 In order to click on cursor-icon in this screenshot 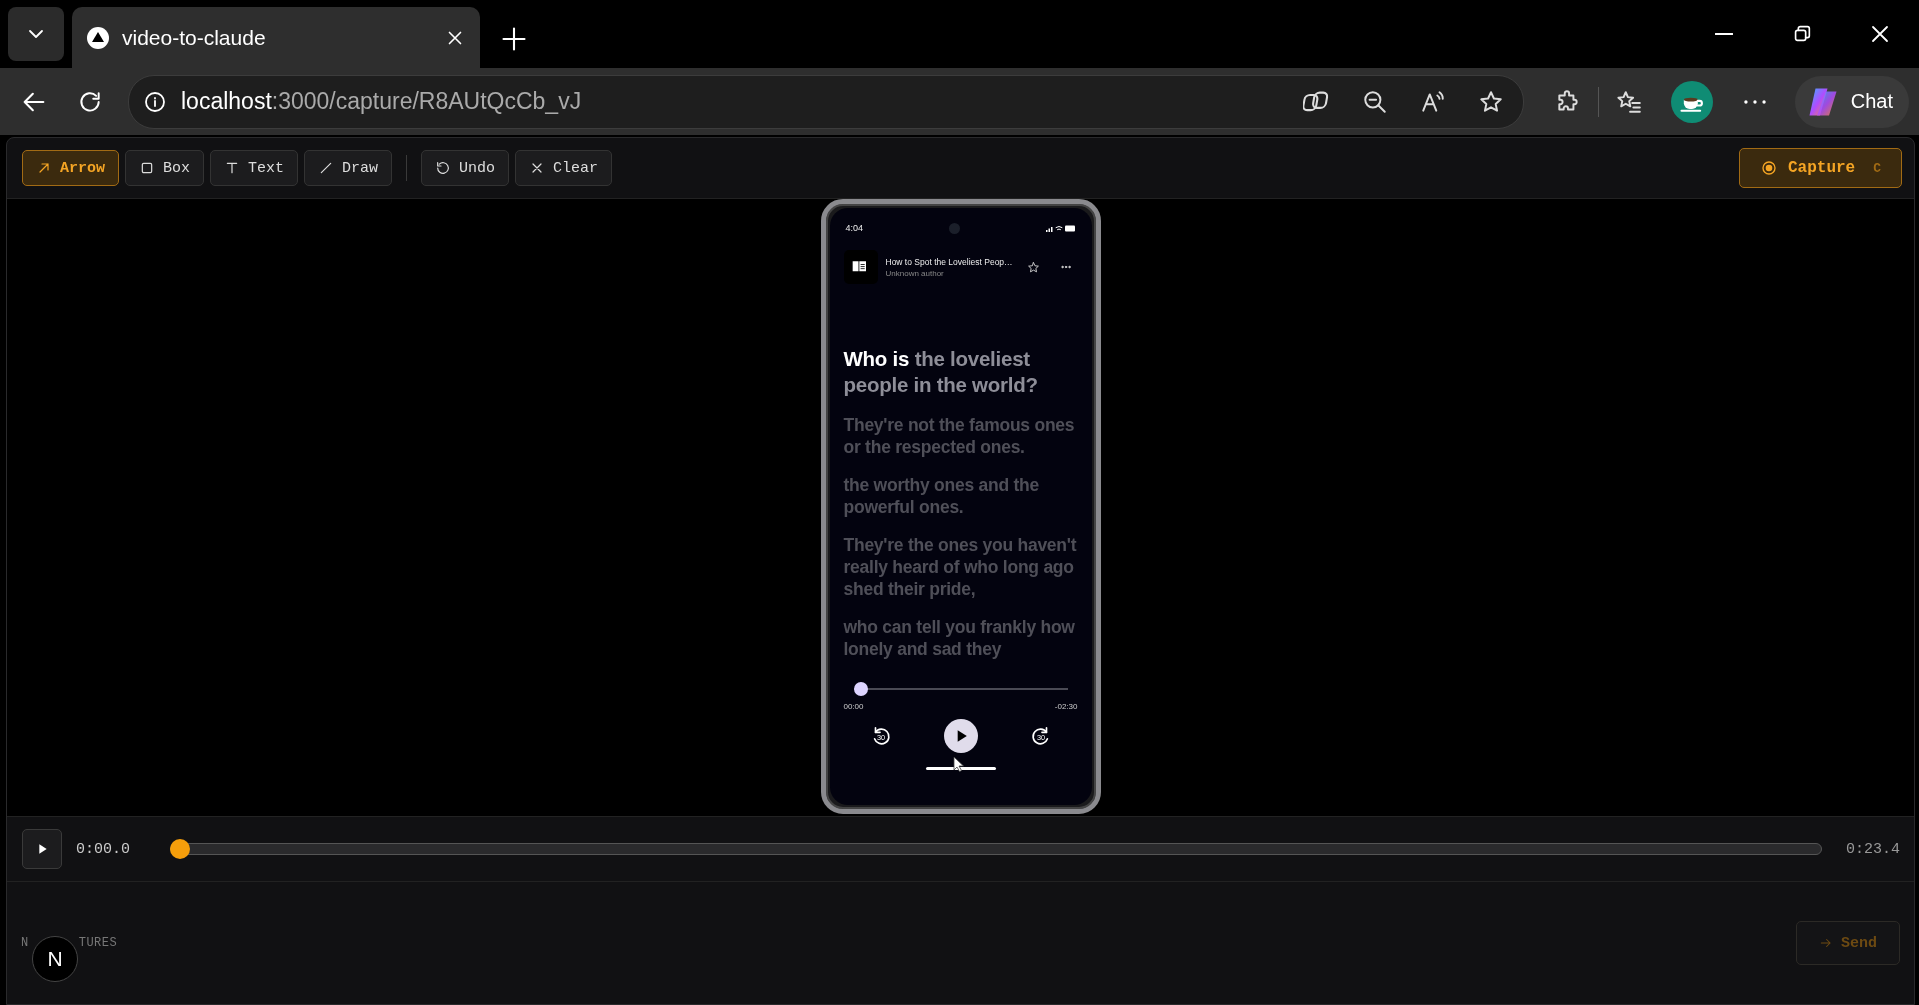, I will do `click(958, 764)`.